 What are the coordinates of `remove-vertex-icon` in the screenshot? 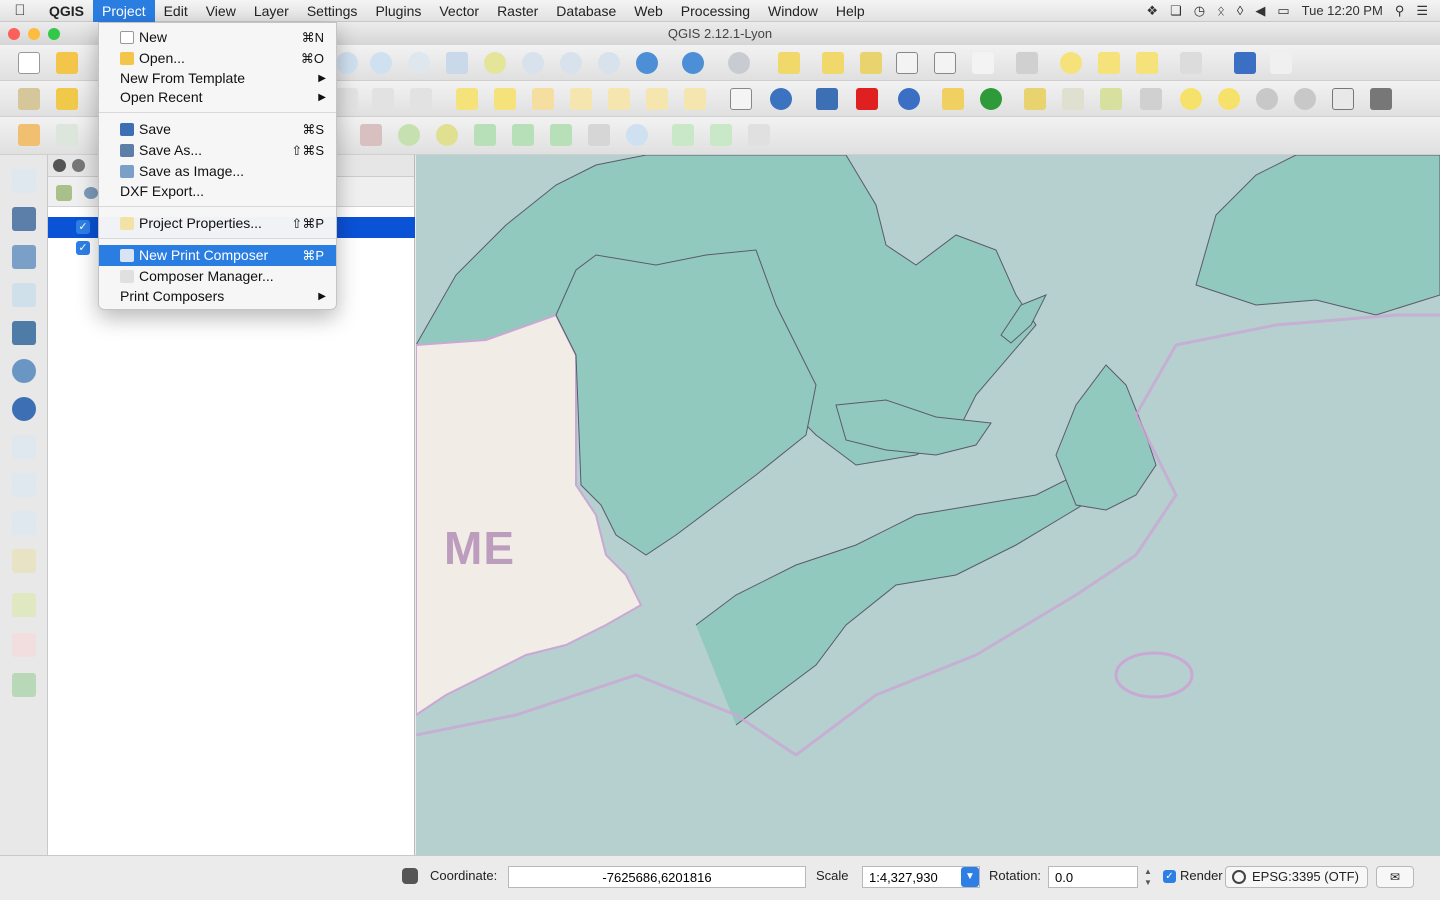 It's located at (1267, 99).